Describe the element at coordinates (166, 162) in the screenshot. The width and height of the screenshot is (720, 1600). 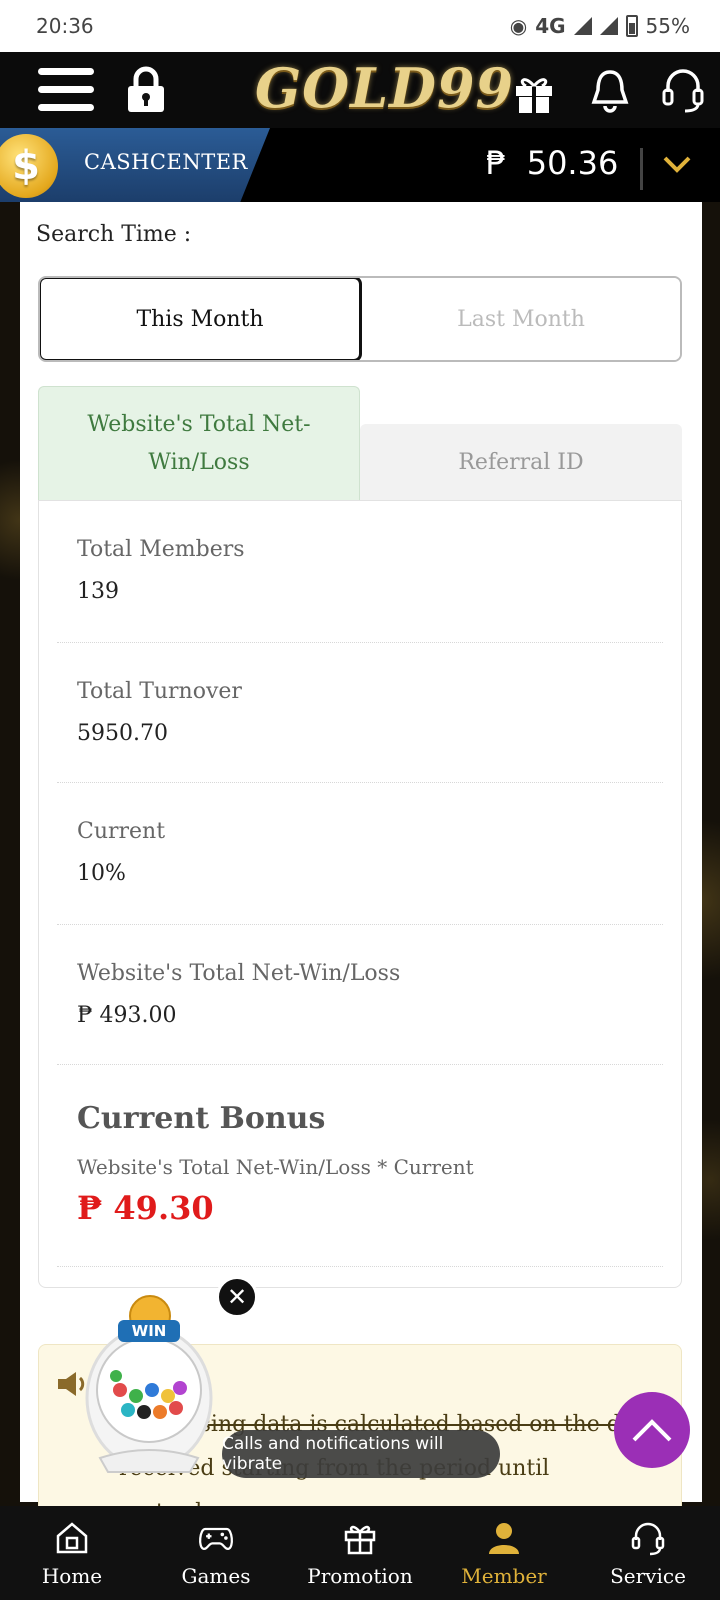
I see `cash-center-label: CASHCENTER` at that location.